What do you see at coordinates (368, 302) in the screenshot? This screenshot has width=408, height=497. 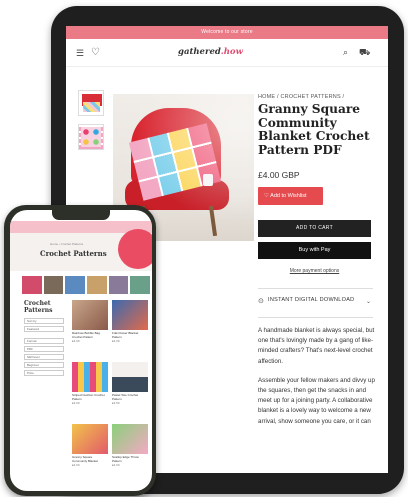 I see `chevron-down-icon: ⌄` at bounding box center [368, 302].